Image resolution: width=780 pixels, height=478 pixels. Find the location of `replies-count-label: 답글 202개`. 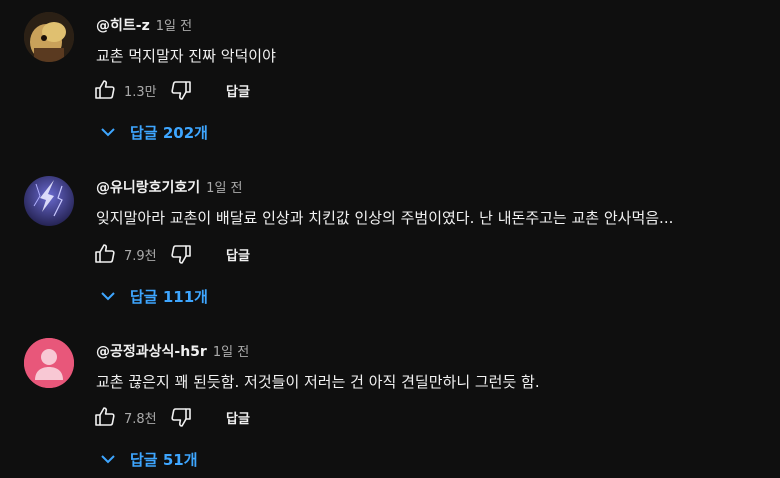

replies-count-label: 답글 202개 is located at coordinates (169, 132).